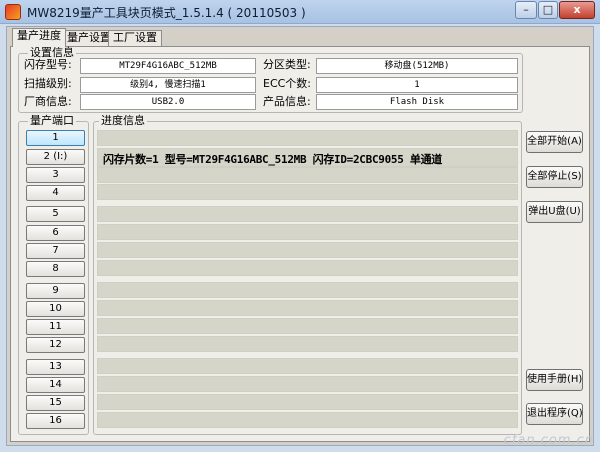 This screenshot has width=600, height=452. I want to click on flash-type-field: MT29F4G16ABC_512MB, so click(168, 66).